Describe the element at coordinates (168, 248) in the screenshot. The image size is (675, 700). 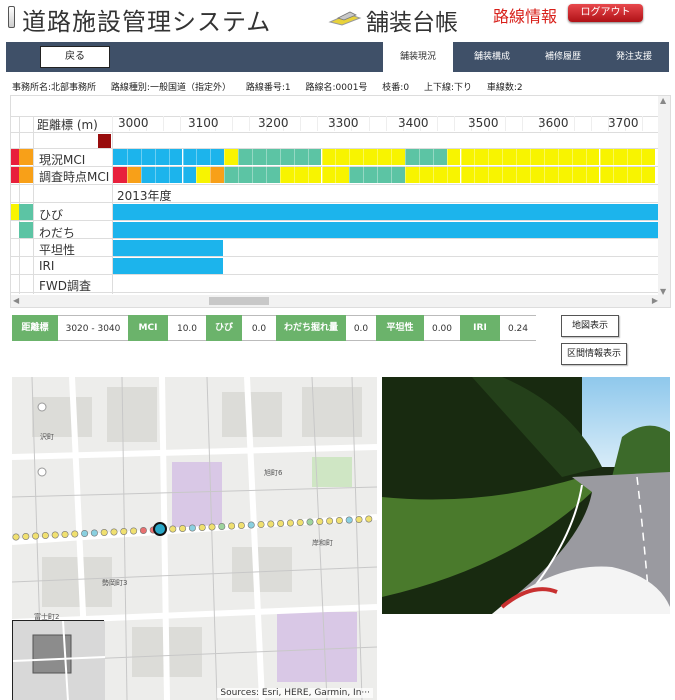
I see `flatness-bar` at that location.